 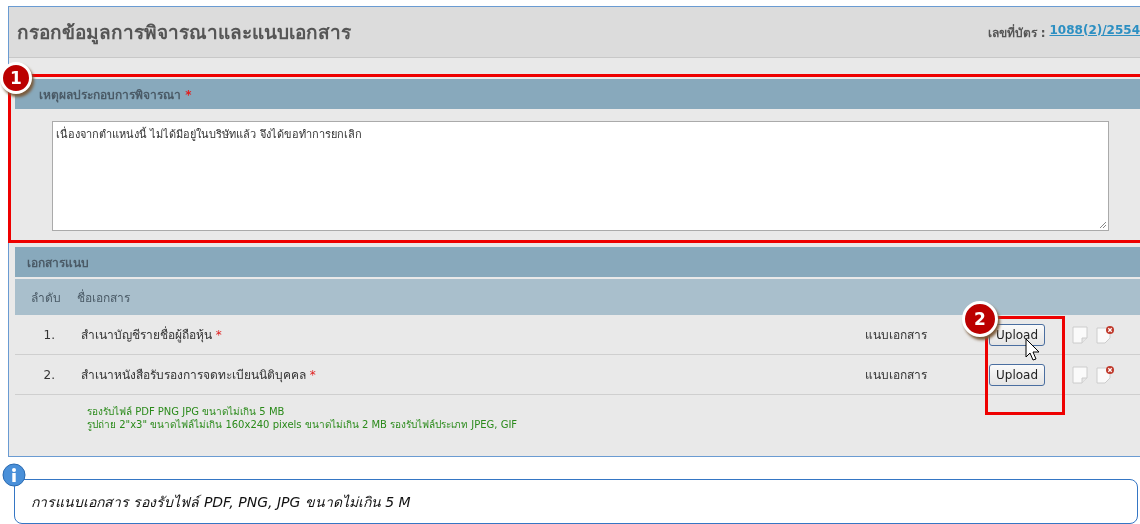 What do you see at coordinates (115, 95) in the screenshot?
I see `section-title: เหตุผลประกอบการพิจารณา *` at bounding box center [115, 95].